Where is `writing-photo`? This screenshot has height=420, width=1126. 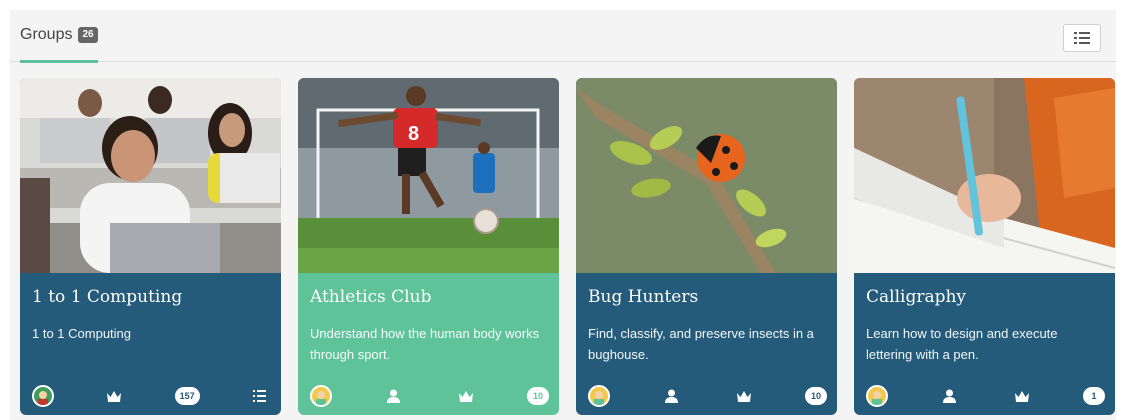
writing-photo is located at coordinates (984, 175).